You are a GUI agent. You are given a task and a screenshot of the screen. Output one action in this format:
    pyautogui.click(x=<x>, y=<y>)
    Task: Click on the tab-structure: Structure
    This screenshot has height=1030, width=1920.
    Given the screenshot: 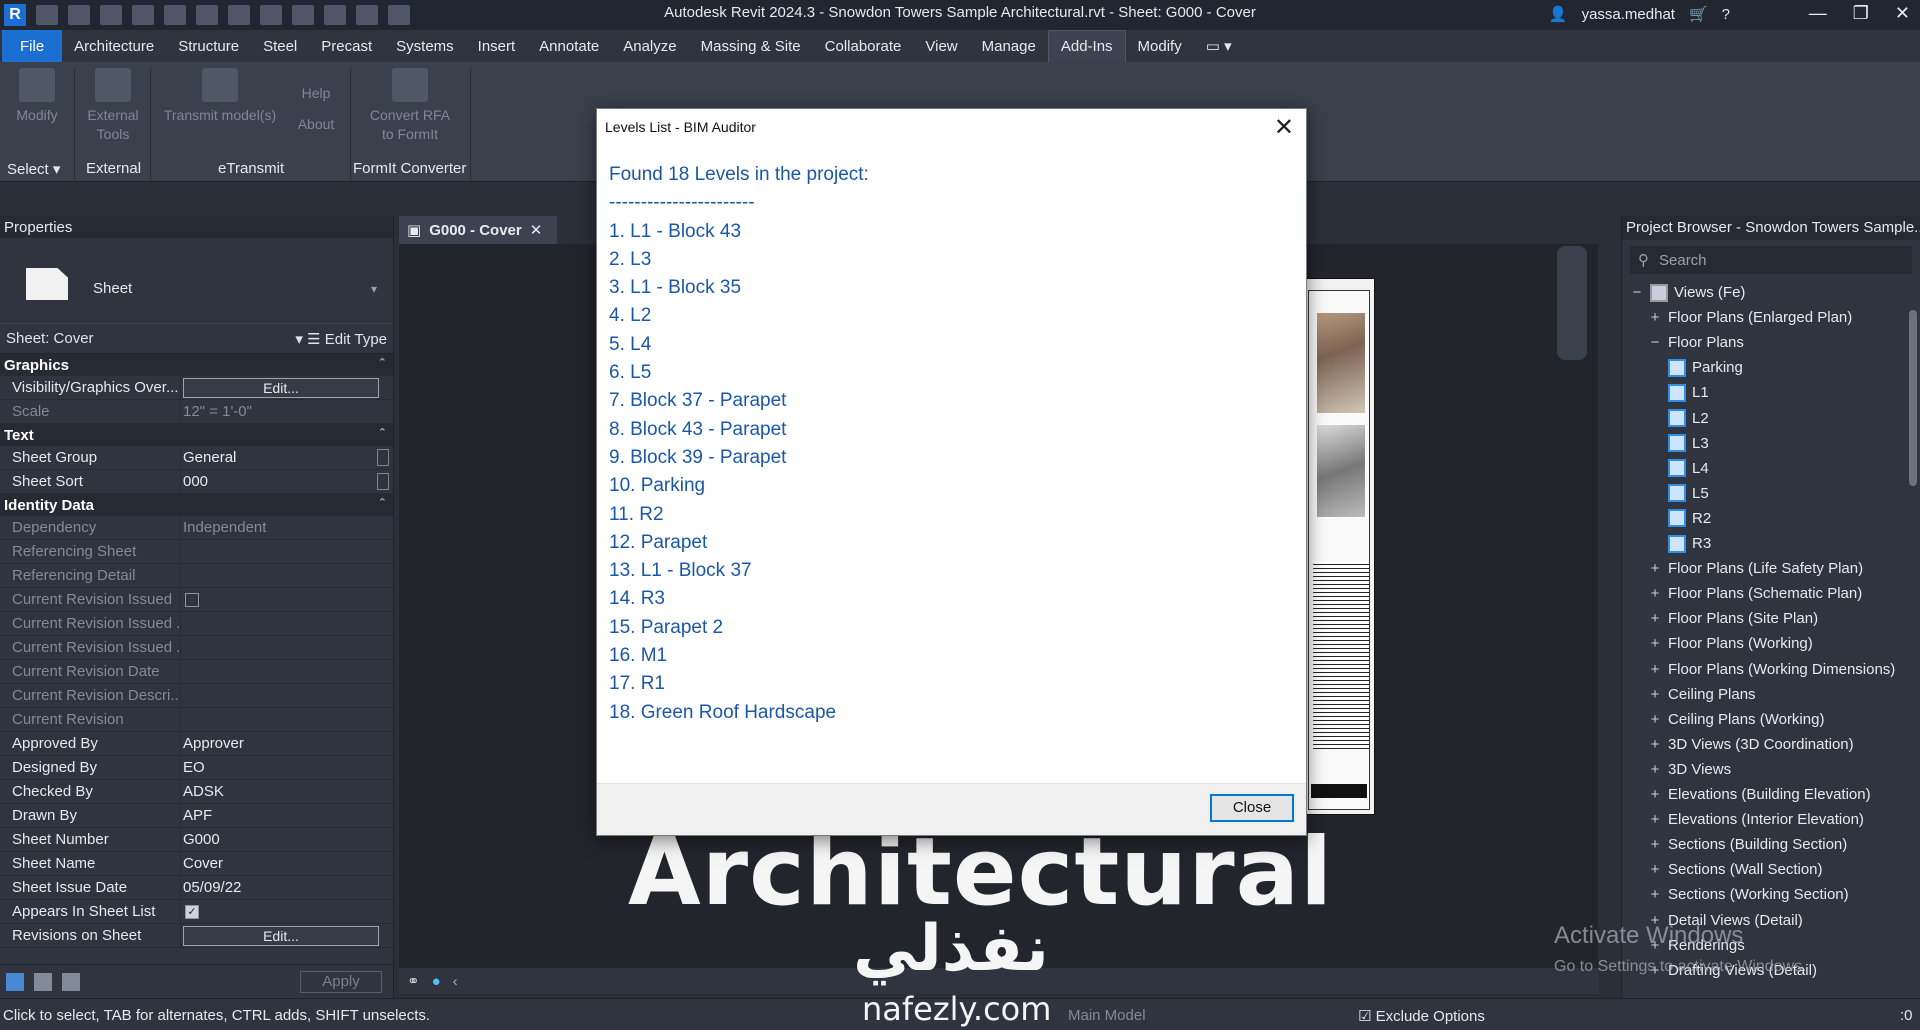 What is the action you would take?
    pyautogui.click(x=208, y=46)
    